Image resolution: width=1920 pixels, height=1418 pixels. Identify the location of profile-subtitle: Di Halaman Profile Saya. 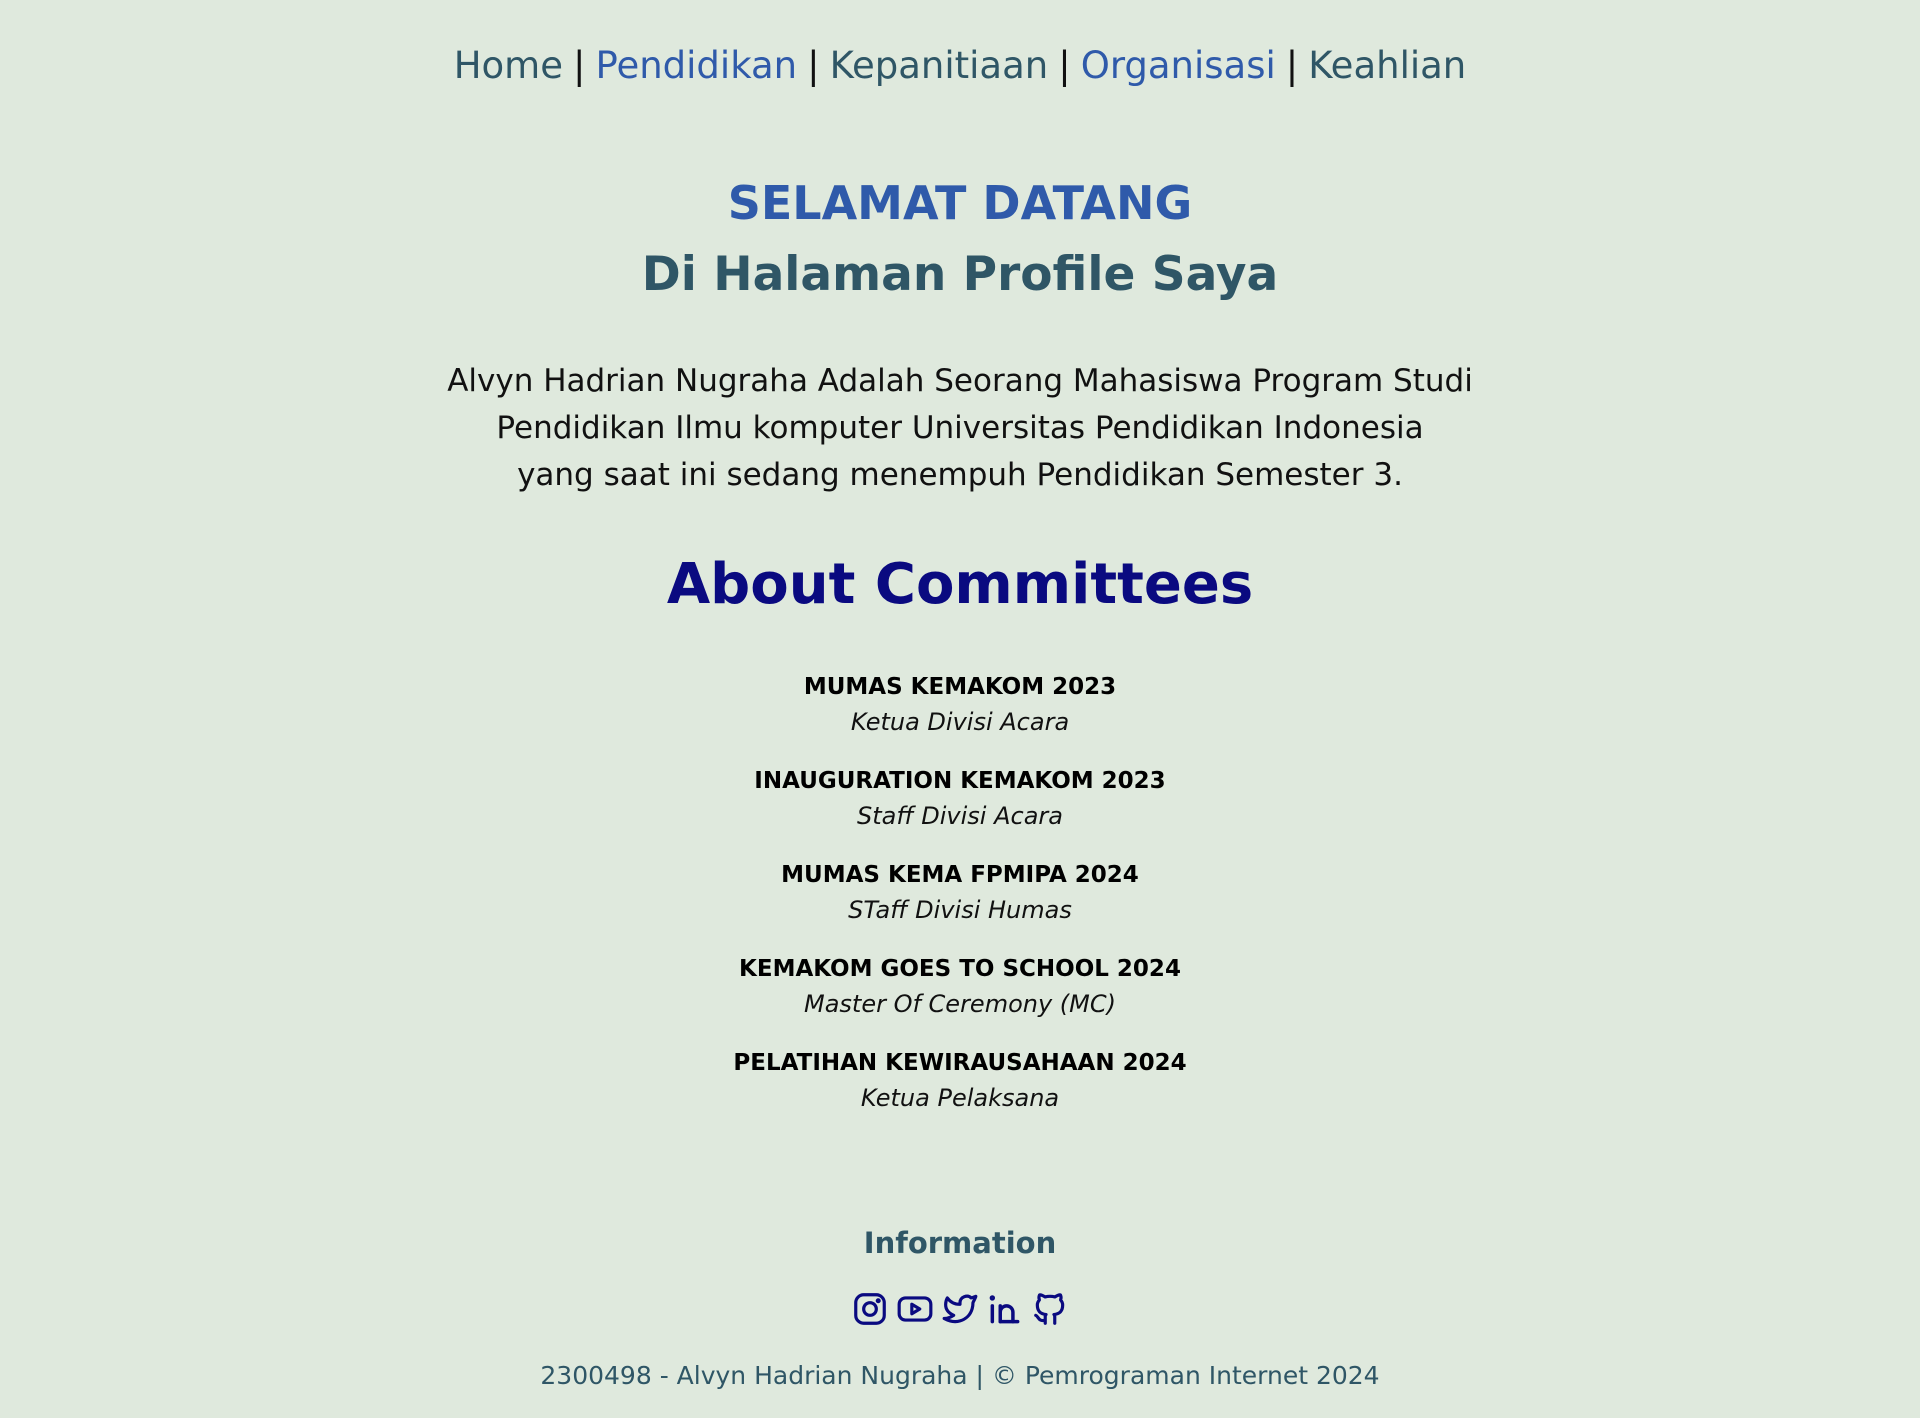
(960, 274).